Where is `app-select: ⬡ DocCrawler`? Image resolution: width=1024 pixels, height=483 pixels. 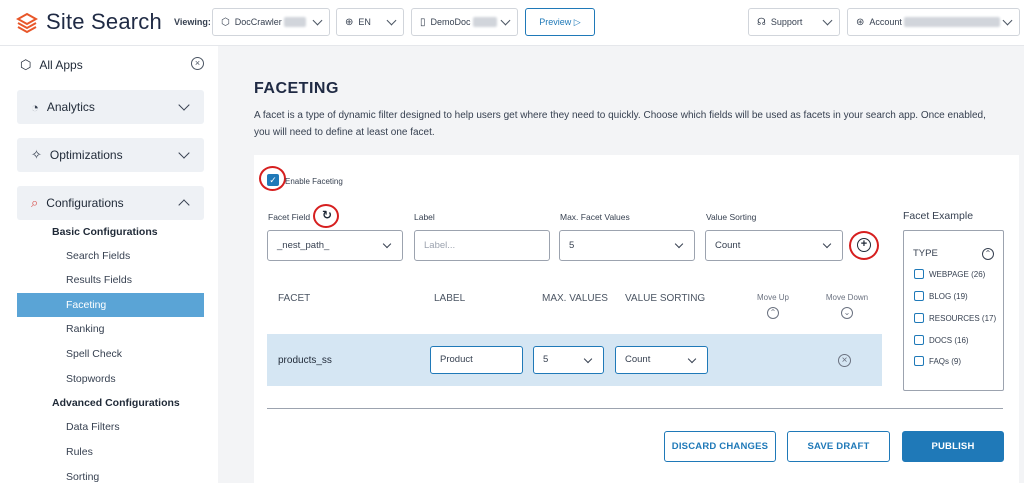 app-select: ⬡ DocCrawler is located at coordinates (271, 22).